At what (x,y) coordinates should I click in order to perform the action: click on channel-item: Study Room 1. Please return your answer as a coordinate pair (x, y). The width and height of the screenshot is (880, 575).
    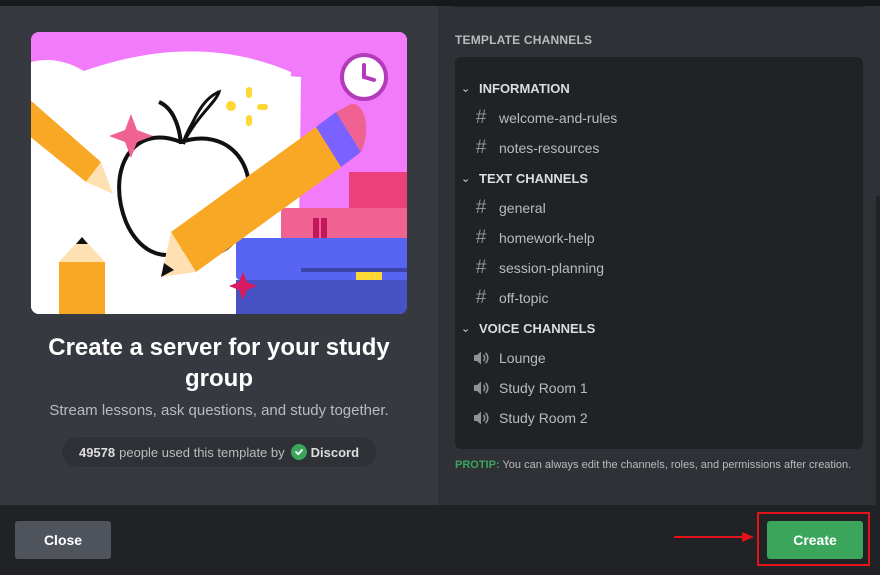
    Looking at the image, I should click on (529, 388).